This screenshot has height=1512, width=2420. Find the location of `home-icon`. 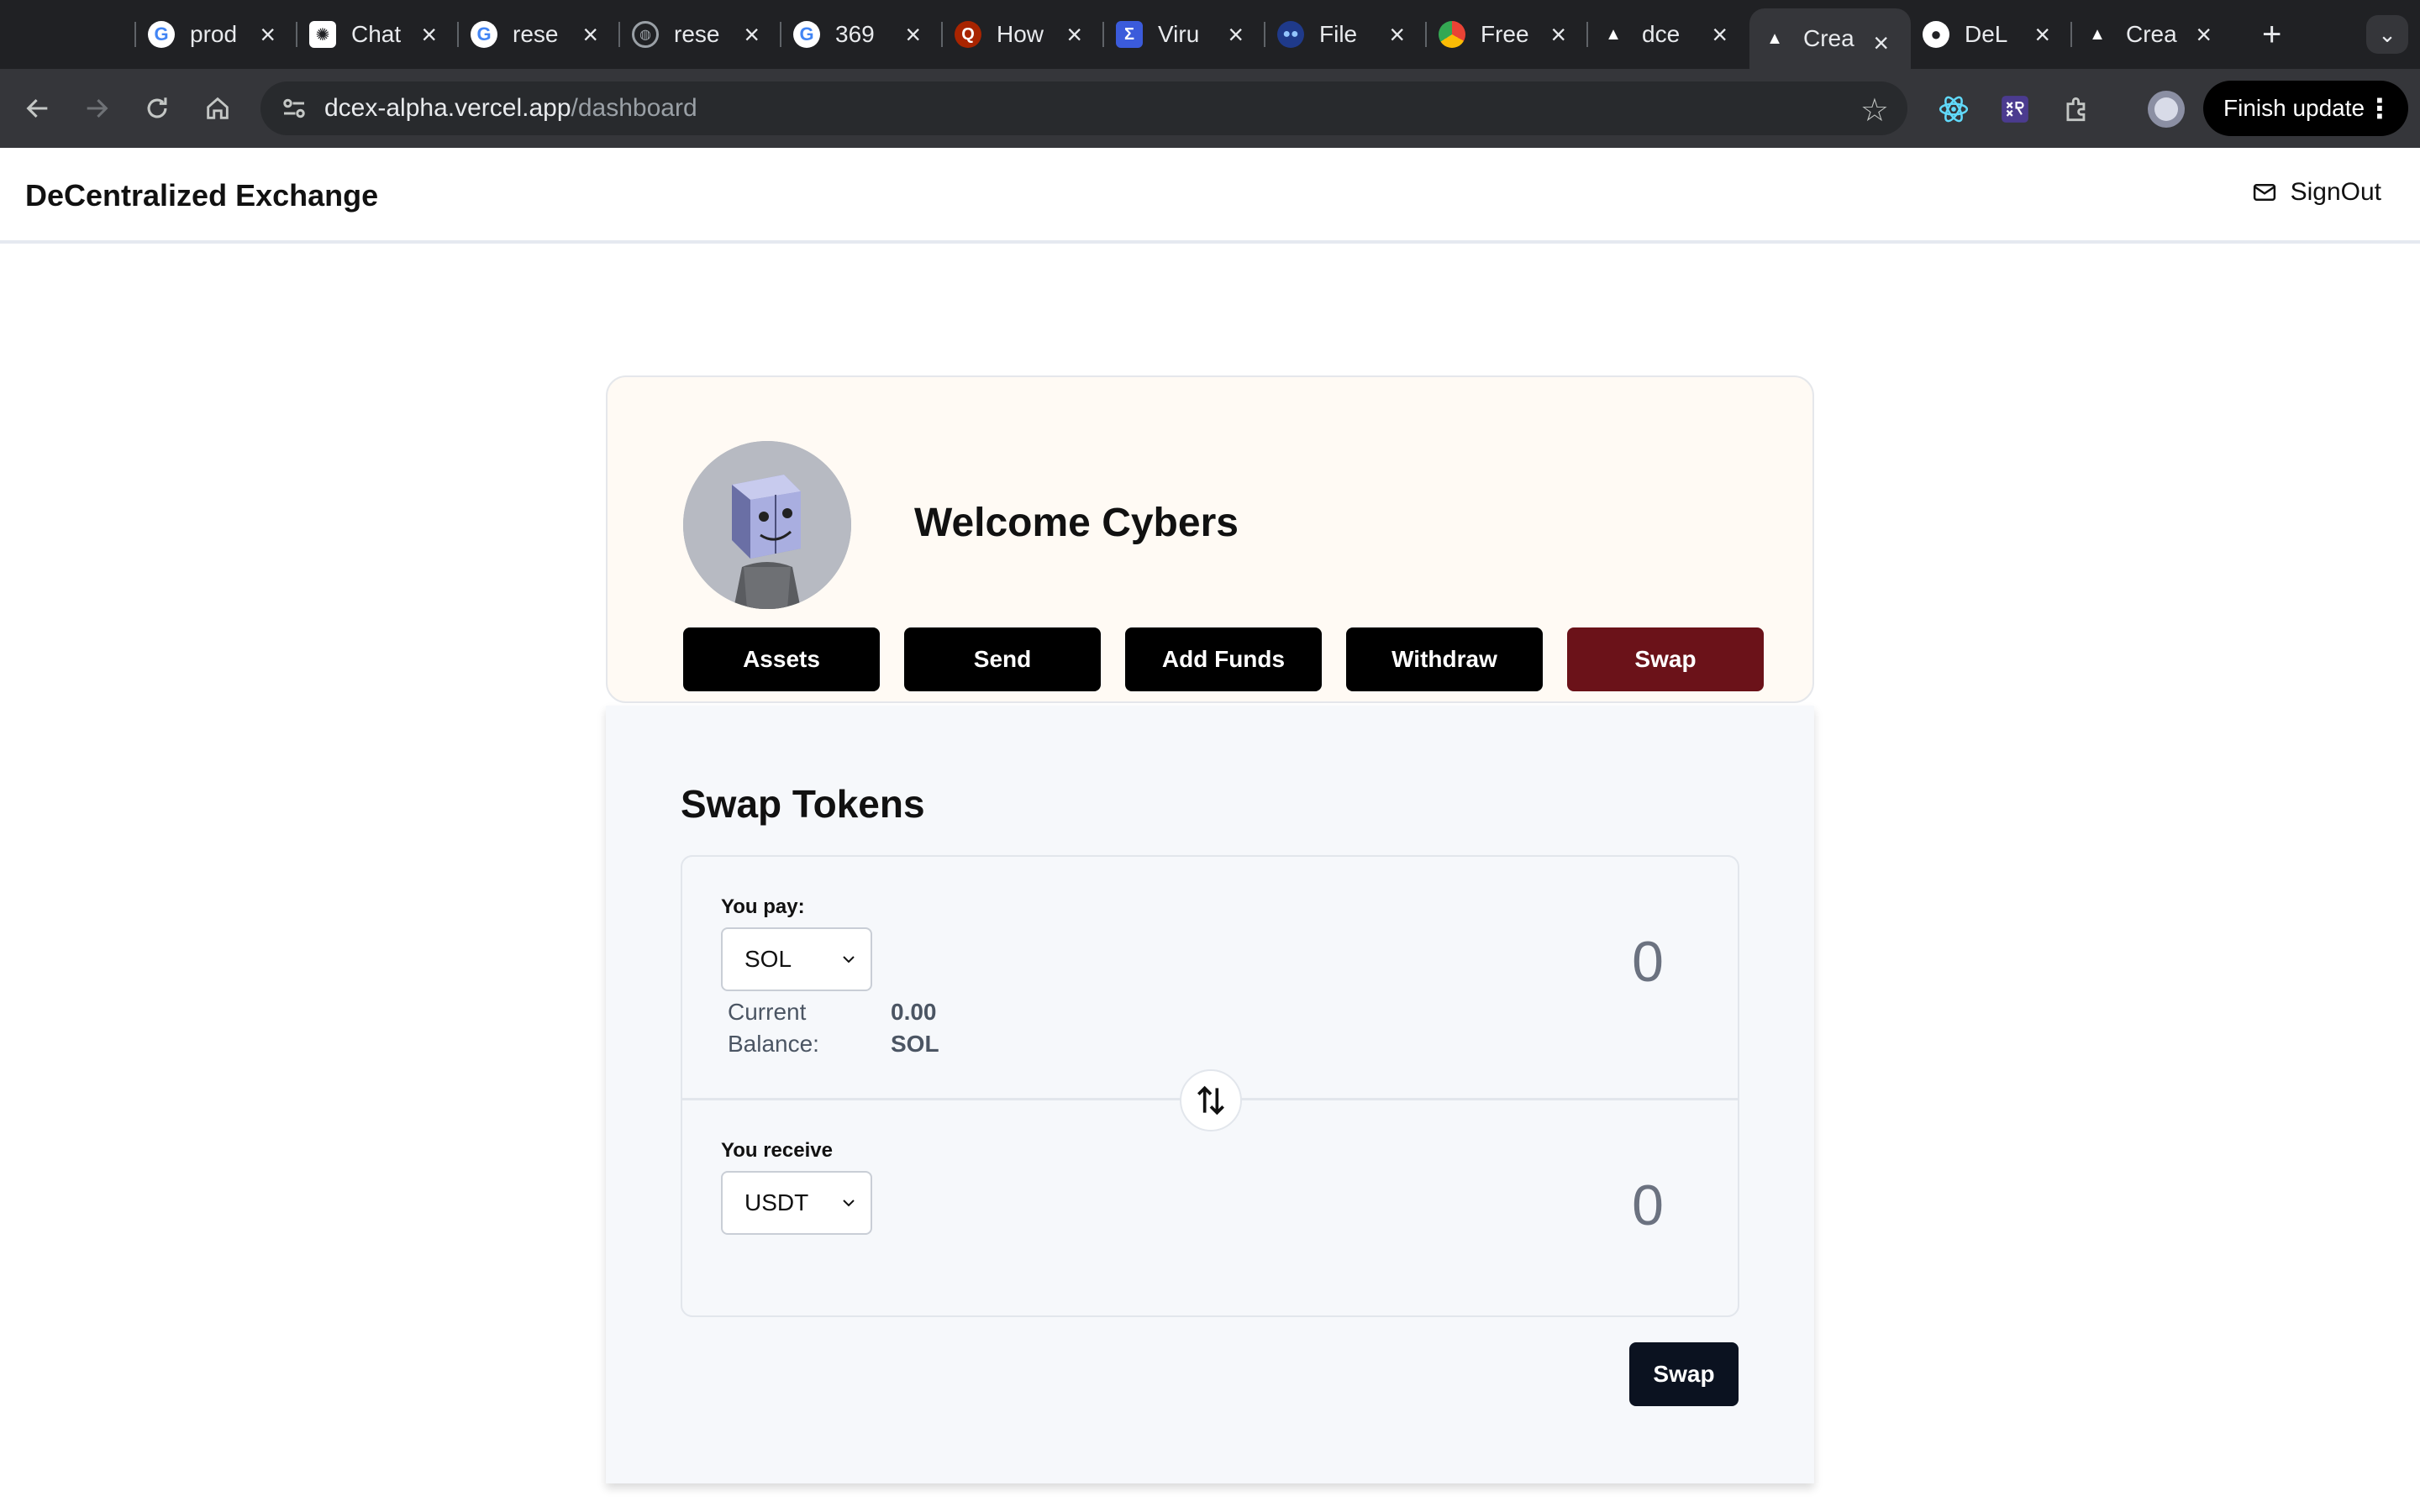

home-icon is located at coordinates (218, 108).